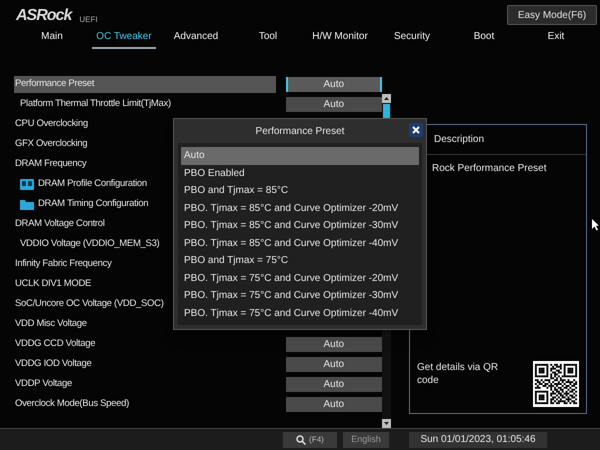 This screenshot has height=450, width=600. I want to click on qr-hint-text: Get details via QR code, so click(458, 374).